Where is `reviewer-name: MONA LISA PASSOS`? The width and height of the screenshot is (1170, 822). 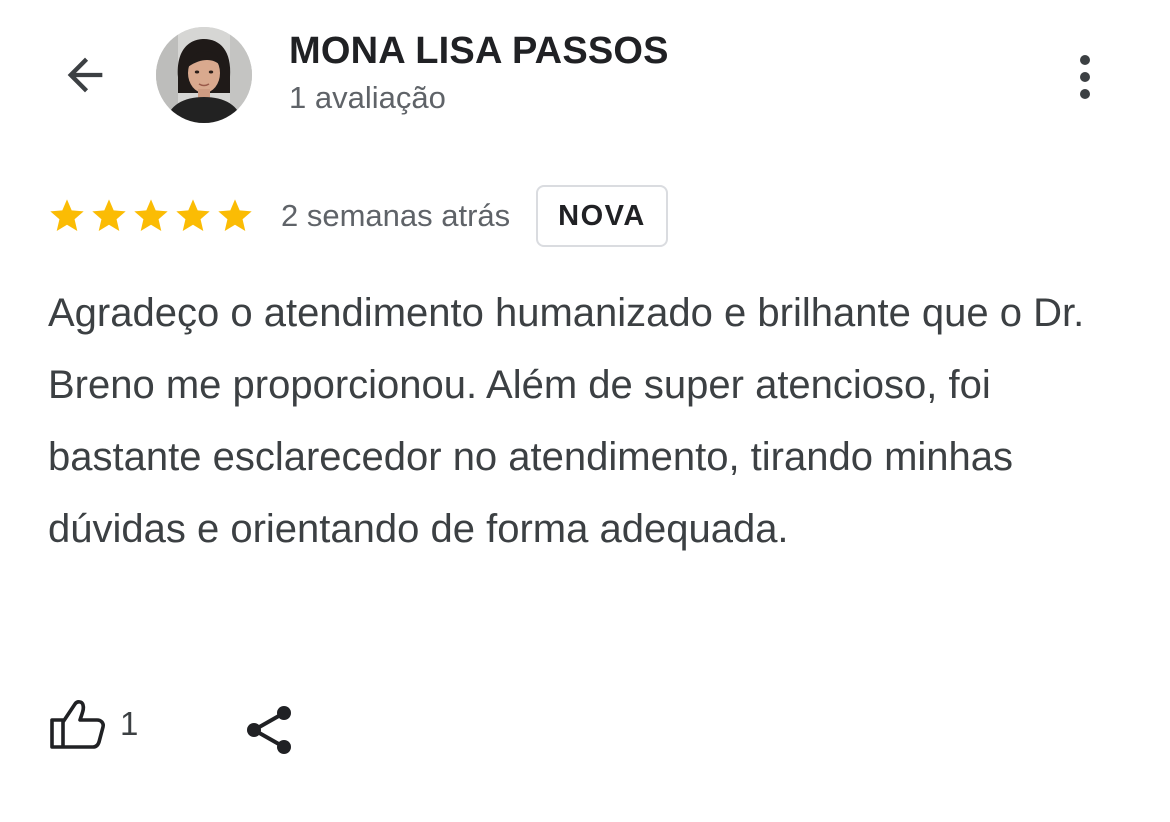
reviewer-name: MONA LISA PASSOS is located at coordinates (479, 51).